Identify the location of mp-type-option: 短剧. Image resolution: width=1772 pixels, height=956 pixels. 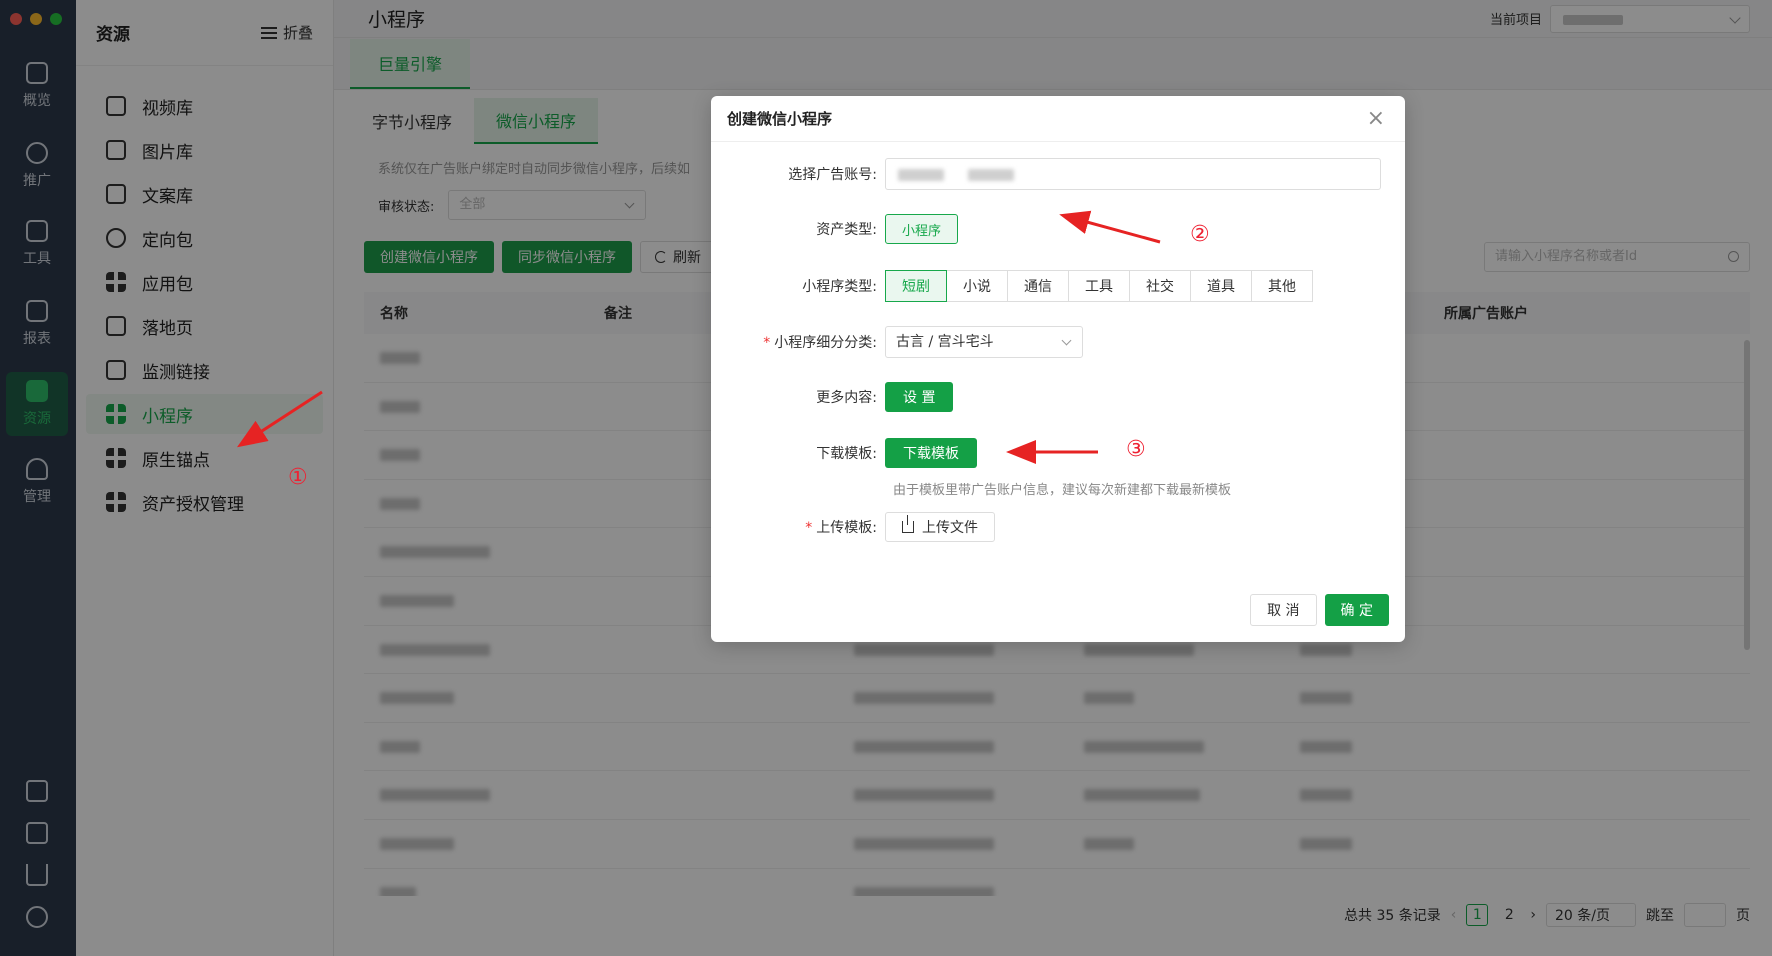
(916, 286).